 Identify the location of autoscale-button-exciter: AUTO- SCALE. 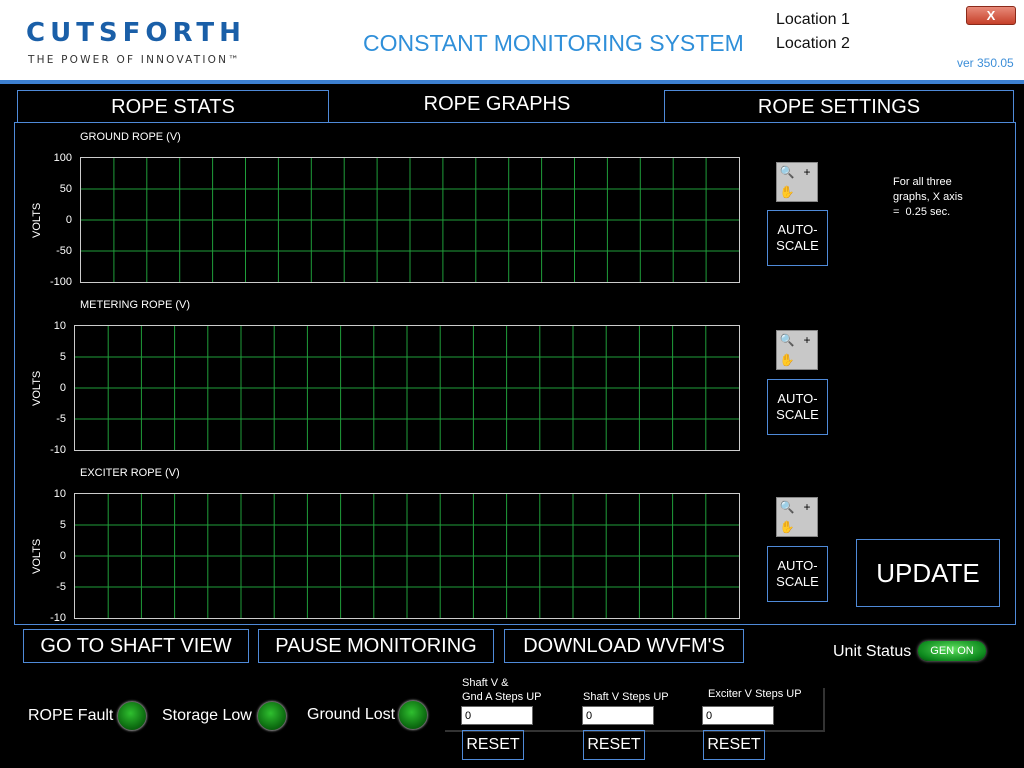
(797, 574).